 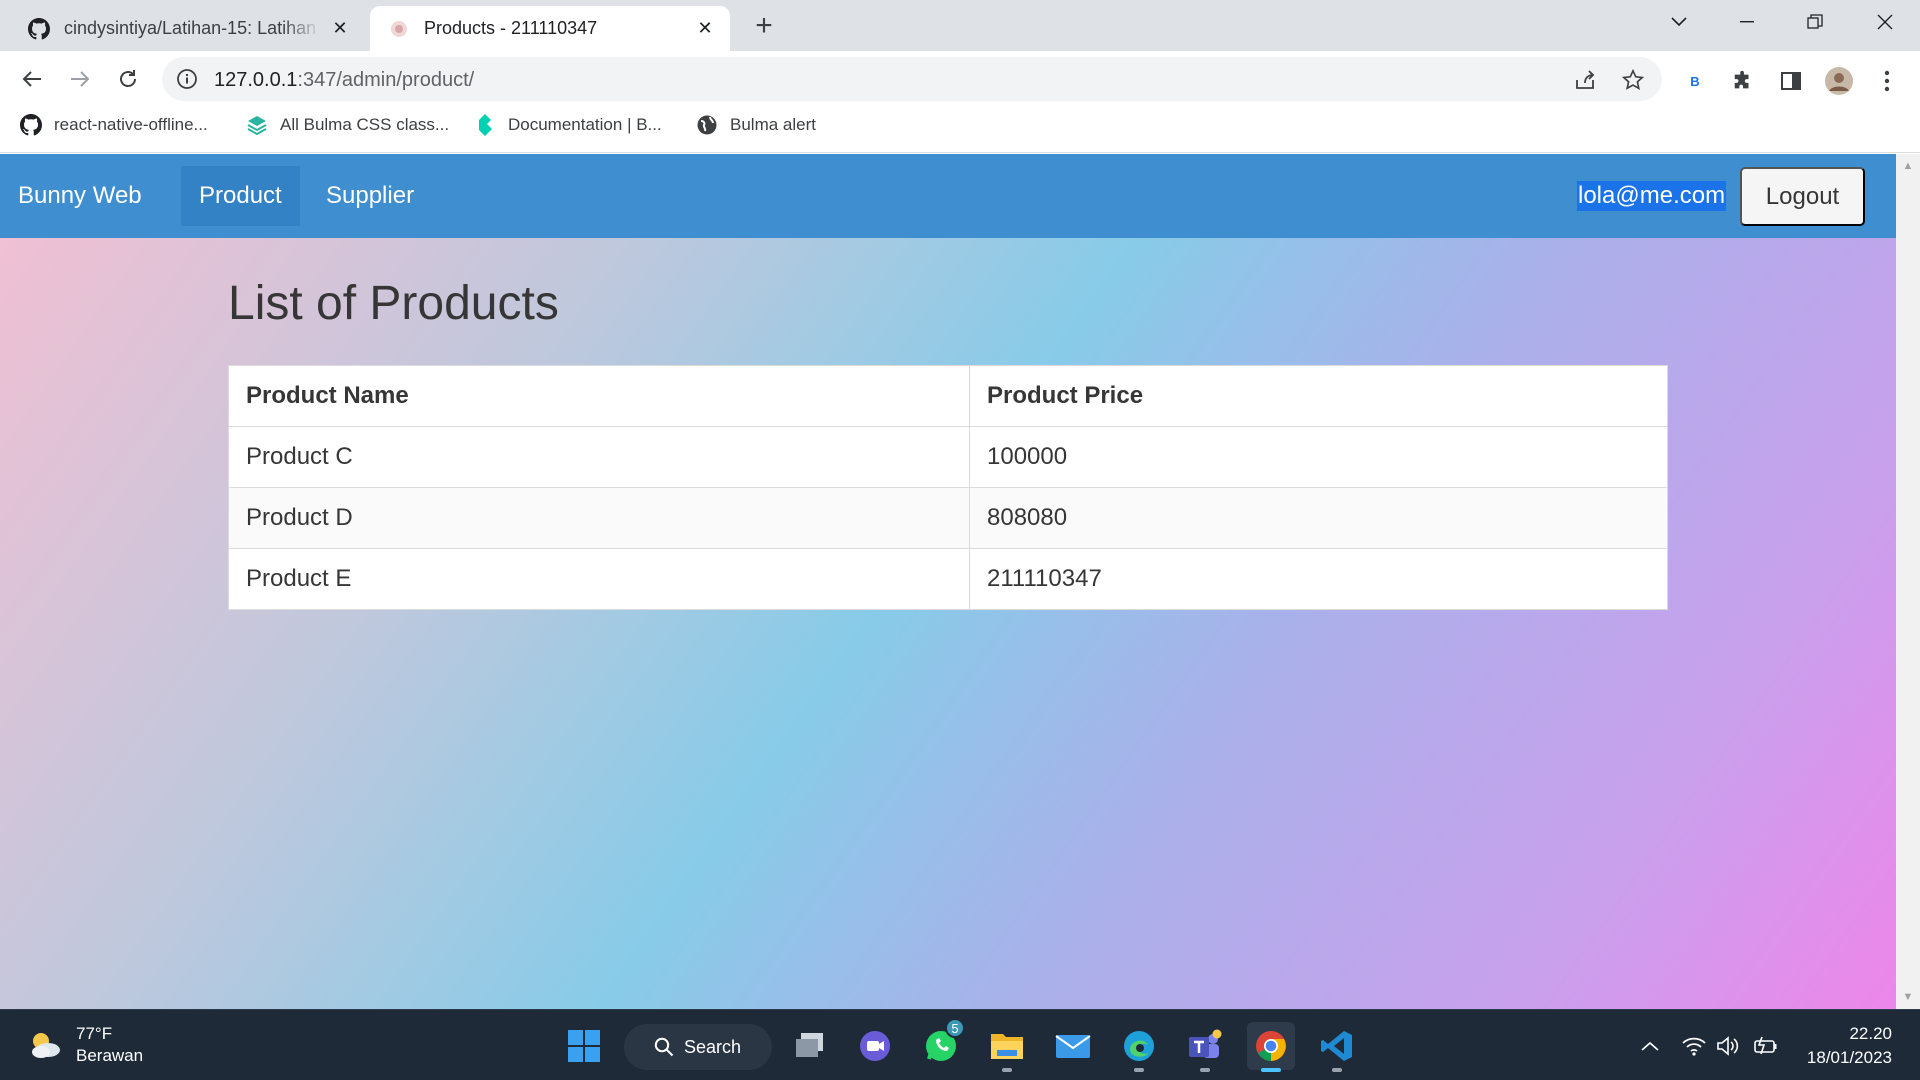 What do you see at coordinates (1887, 81) in the screenshot?
I see `menu-kebab-icon` at bounding box center [1887, 81].